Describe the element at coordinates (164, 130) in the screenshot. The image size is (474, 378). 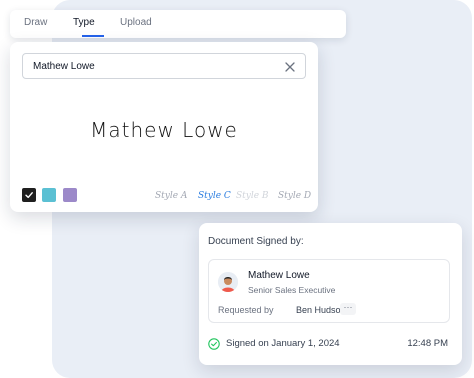
I see `signature-preview: Mathew Lowe` at that location.